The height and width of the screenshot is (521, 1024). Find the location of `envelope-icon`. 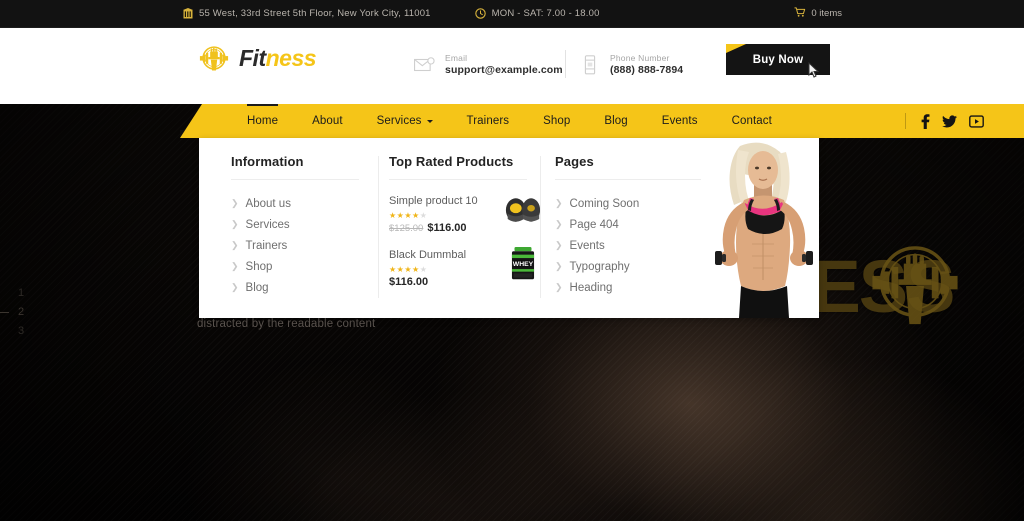

envelope-icon is located at coordinates (425, 65).